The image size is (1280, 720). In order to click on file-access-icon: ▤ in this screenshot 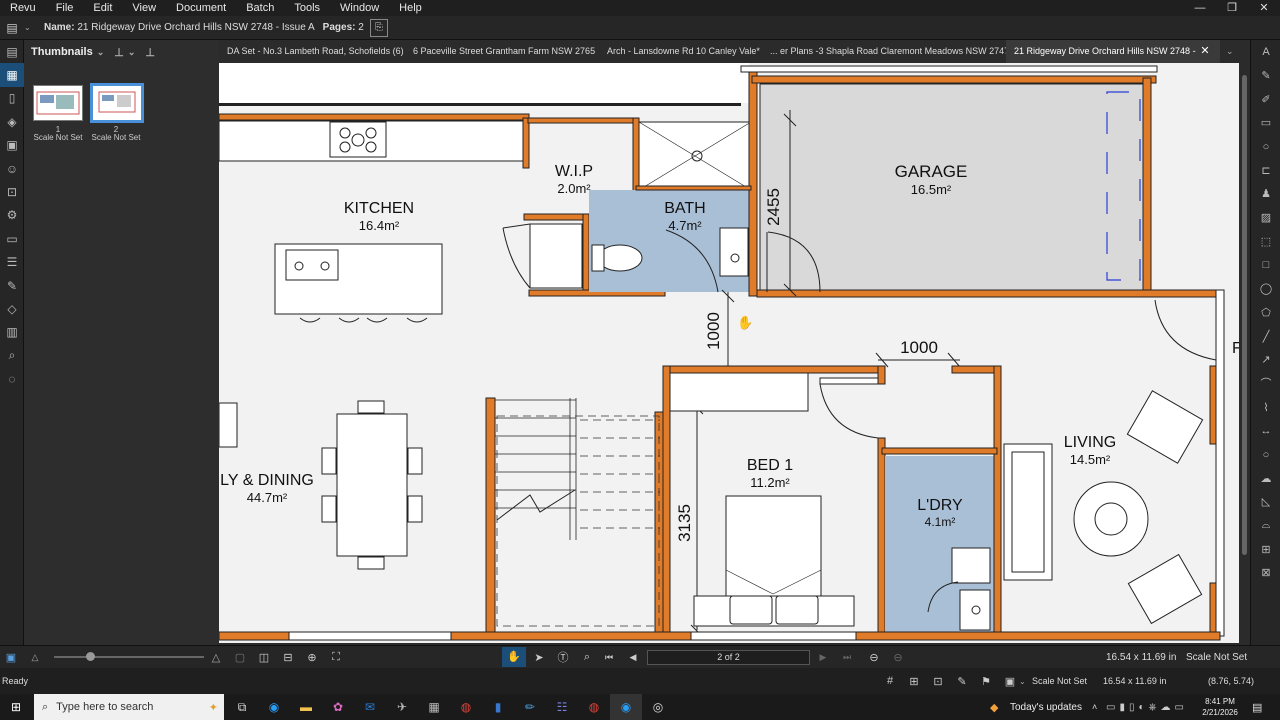, I will do `click(12, 51)`.